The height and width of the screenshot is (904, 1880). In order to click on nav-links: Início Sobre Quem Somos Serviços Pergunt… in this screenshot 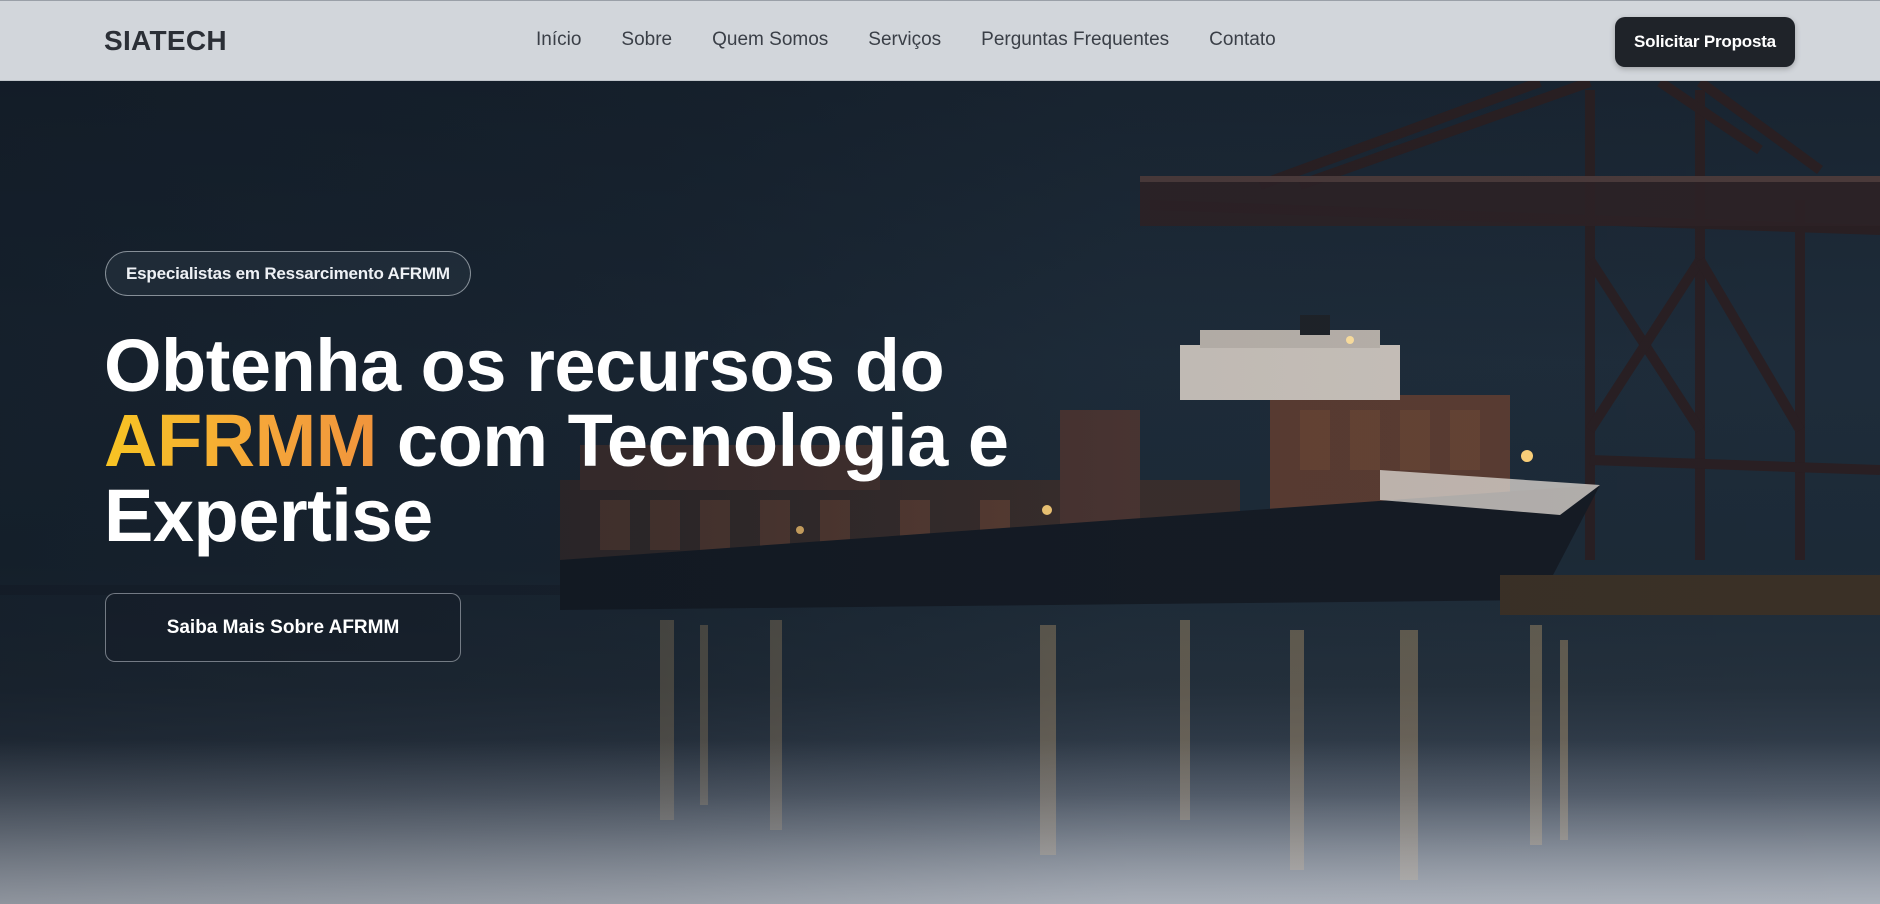, I will do `click(926, 40)`.